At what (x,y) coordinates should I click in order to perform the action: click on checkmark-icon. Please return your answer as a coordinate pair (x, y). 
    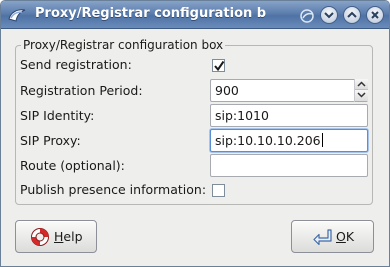
    Looking at the image, I should click on (219, 66).